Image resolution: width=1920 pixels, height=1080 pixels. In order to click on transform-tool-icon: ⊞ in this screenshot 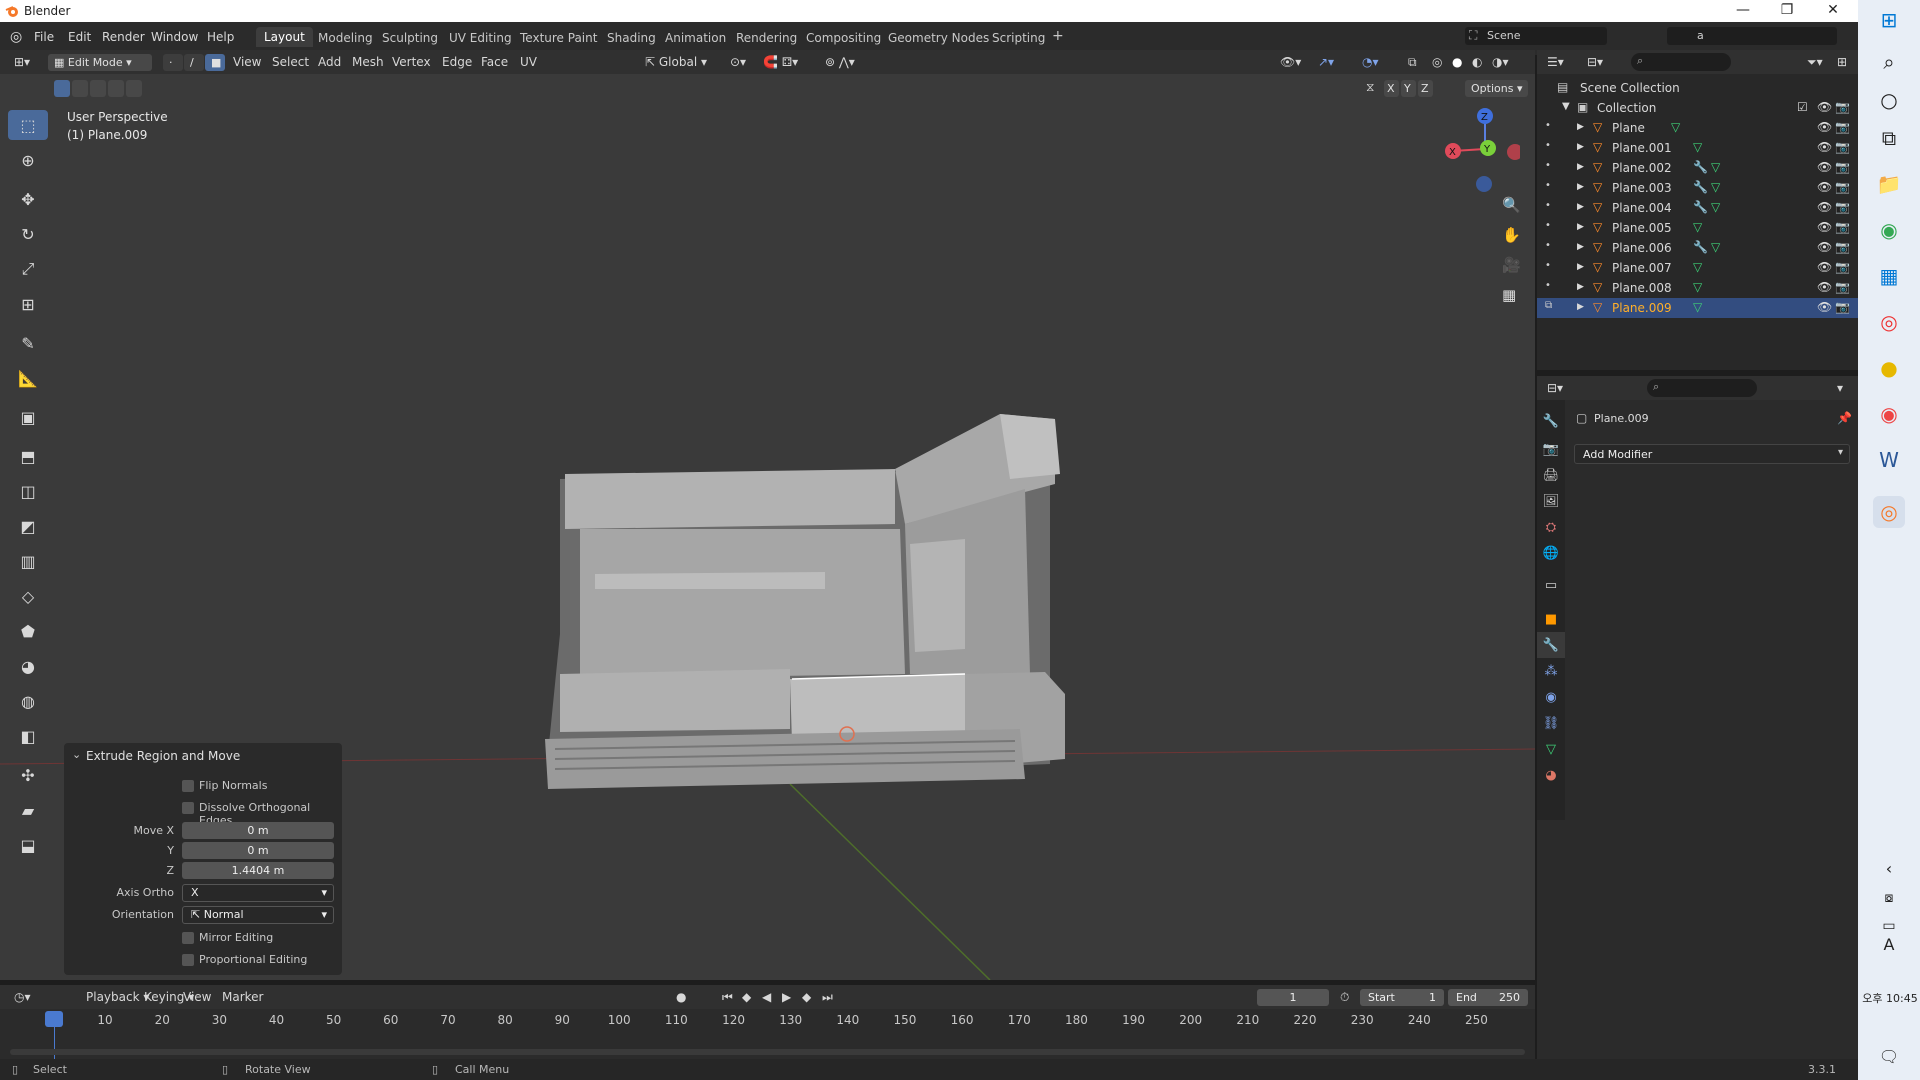, I will do `click(28, 304)`.